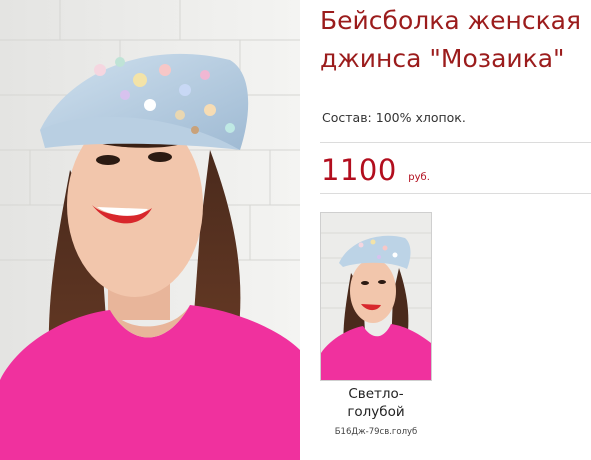 This screenshot has height=460, width=591. I want to click on color-variant-light-blue: Светло-голубой Б16Дж-79св.голуб, so click(376, 324).